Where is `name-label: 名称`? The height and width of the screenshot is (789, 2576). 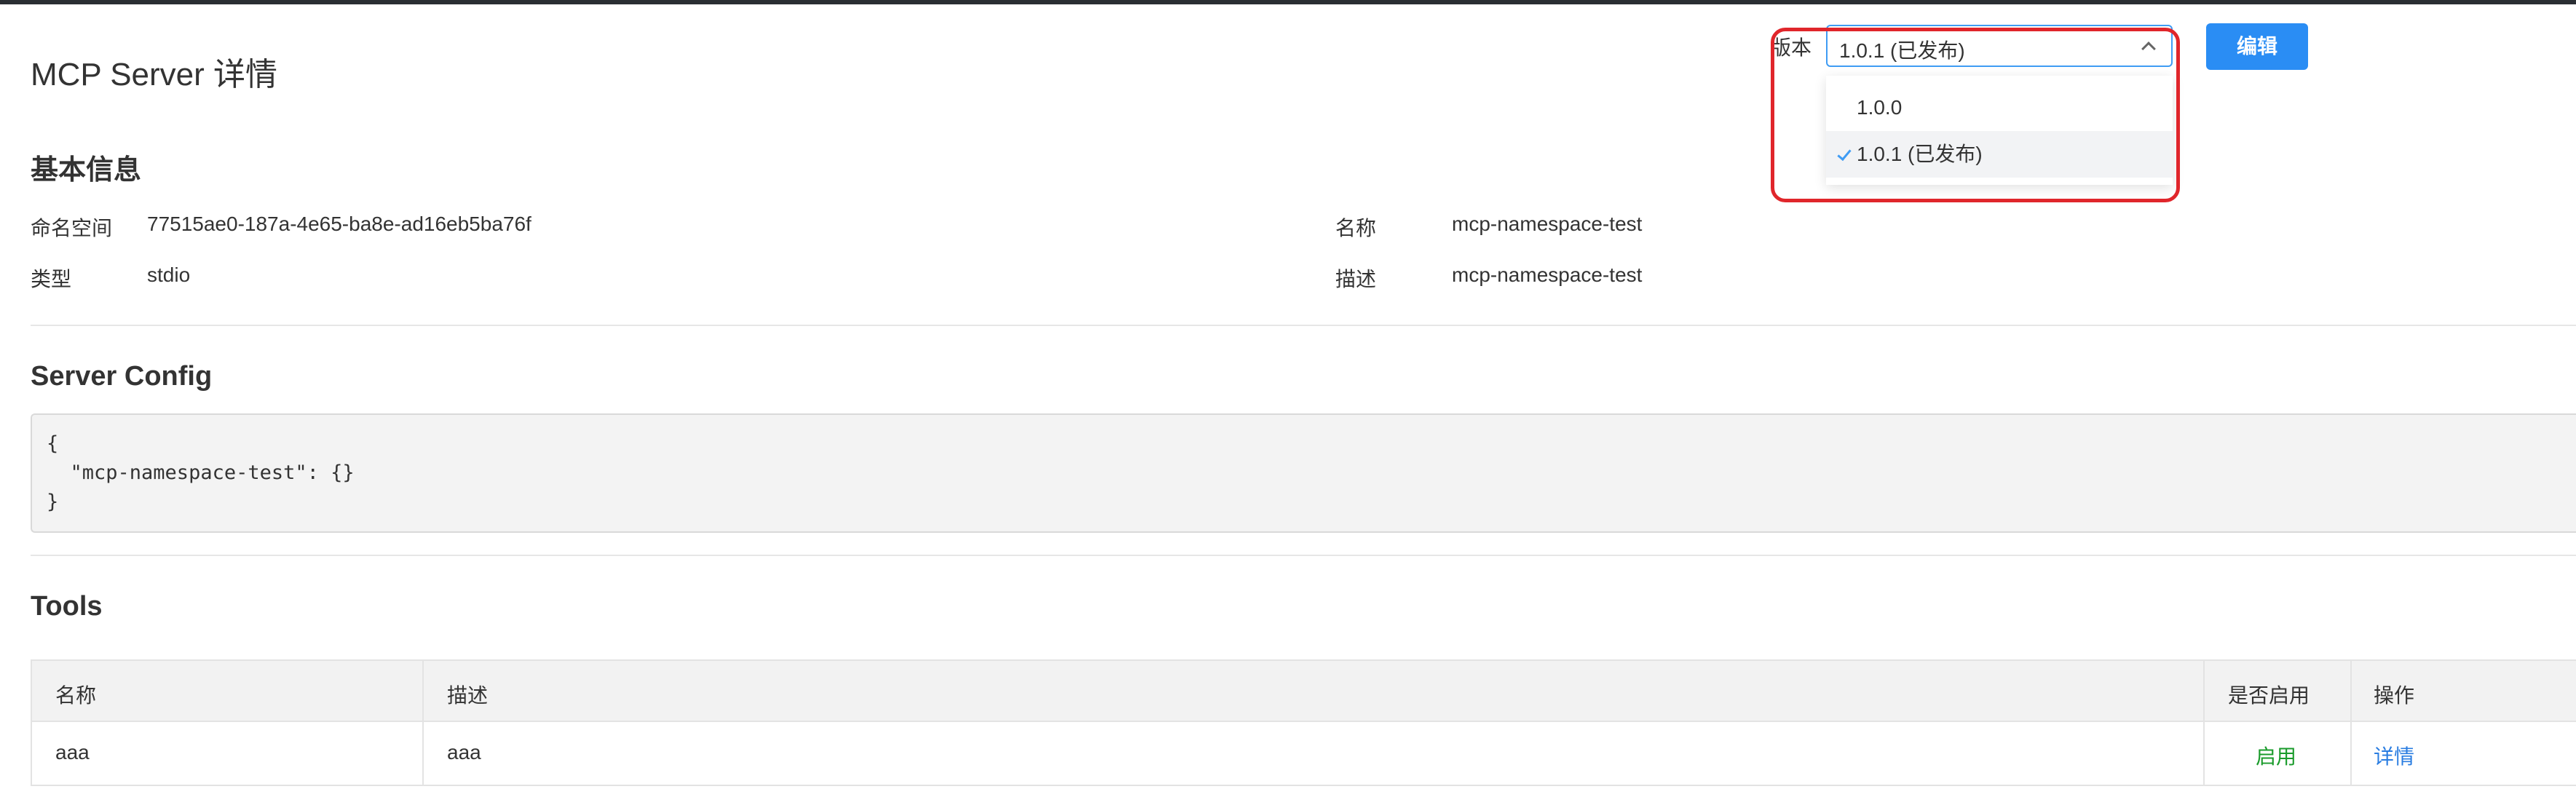
name-label: 名称 is located at coordinates (1356, 228).